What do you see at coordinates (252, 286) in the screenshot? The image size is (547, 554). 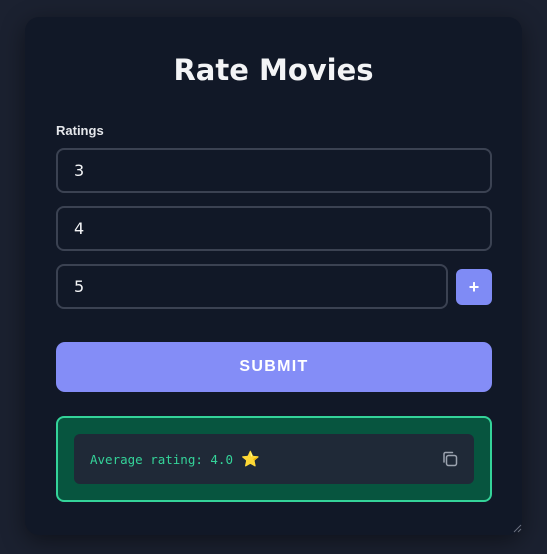 I see `rating-input-3: 5` at bounding box center [252, 286].